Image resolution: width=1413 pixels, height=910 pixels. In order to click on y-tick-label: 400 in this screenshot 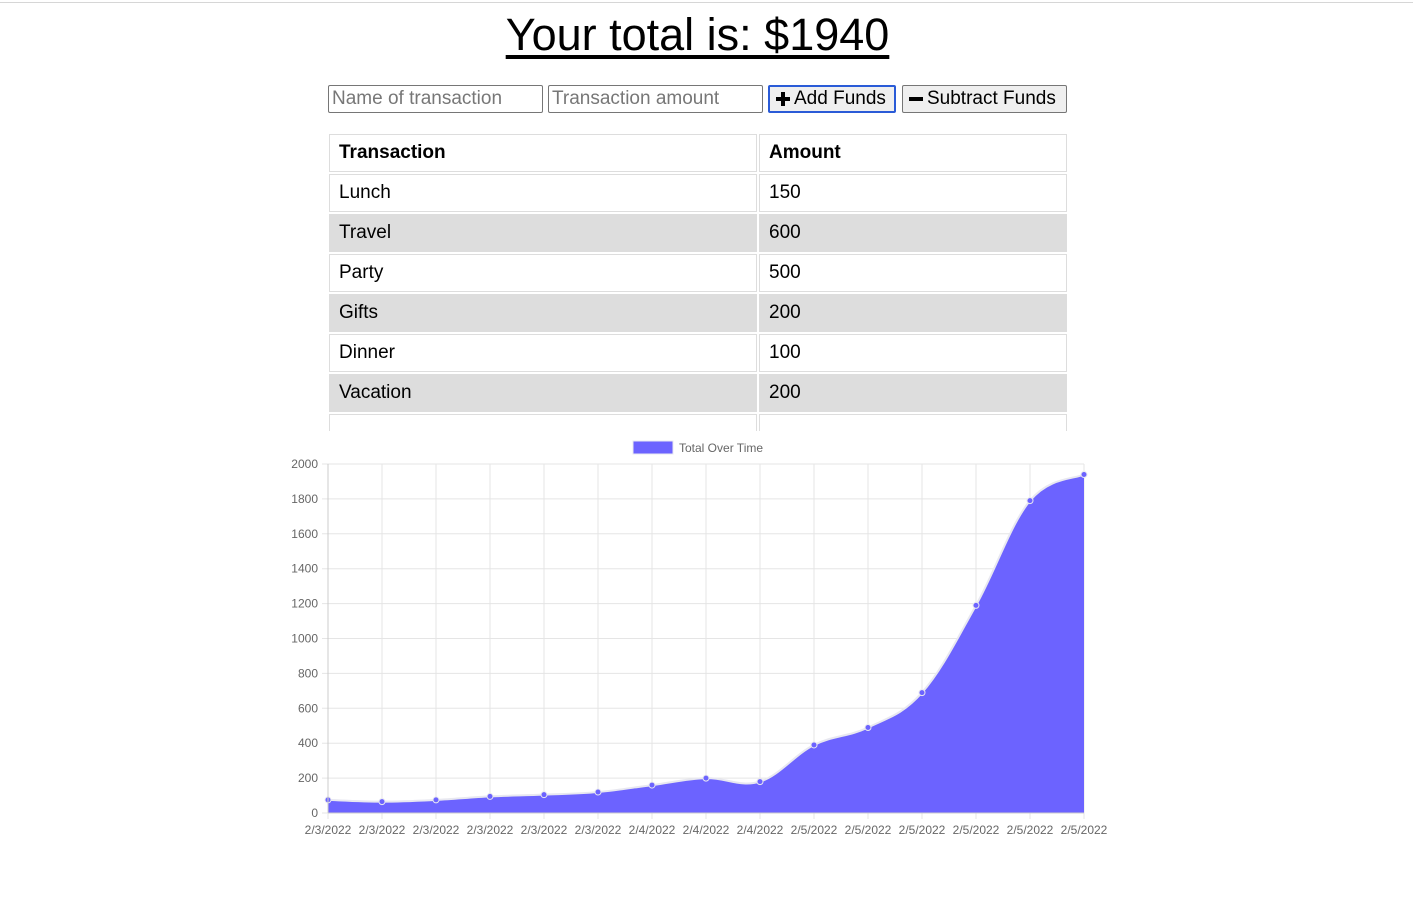, I will do `click(308, 743)`.